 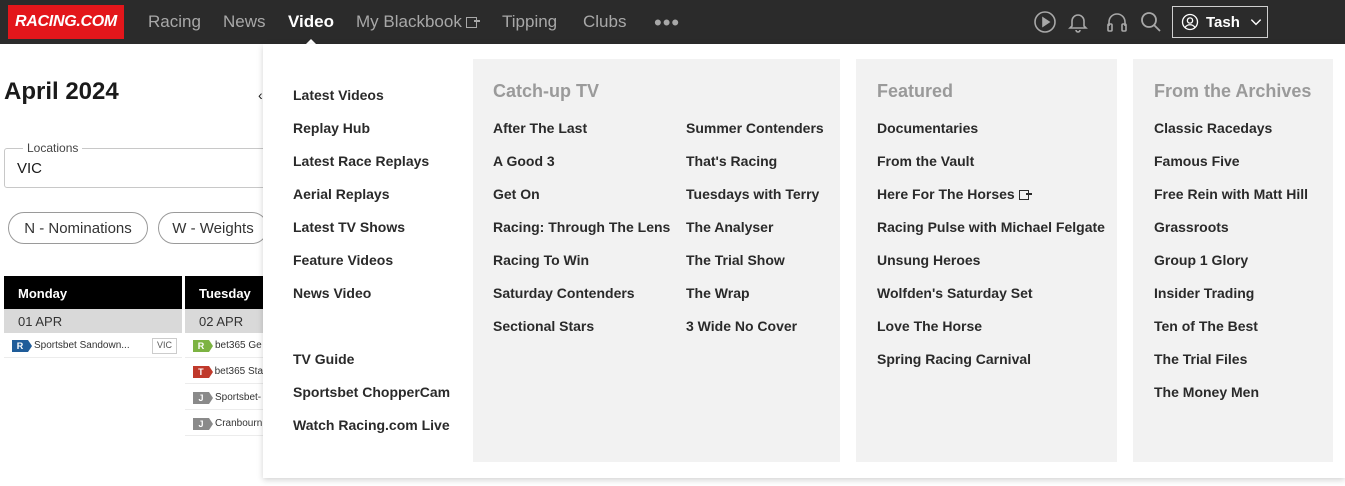 I want to click on day-date-tuesday: 02 APR, so click(x=224, y=321).